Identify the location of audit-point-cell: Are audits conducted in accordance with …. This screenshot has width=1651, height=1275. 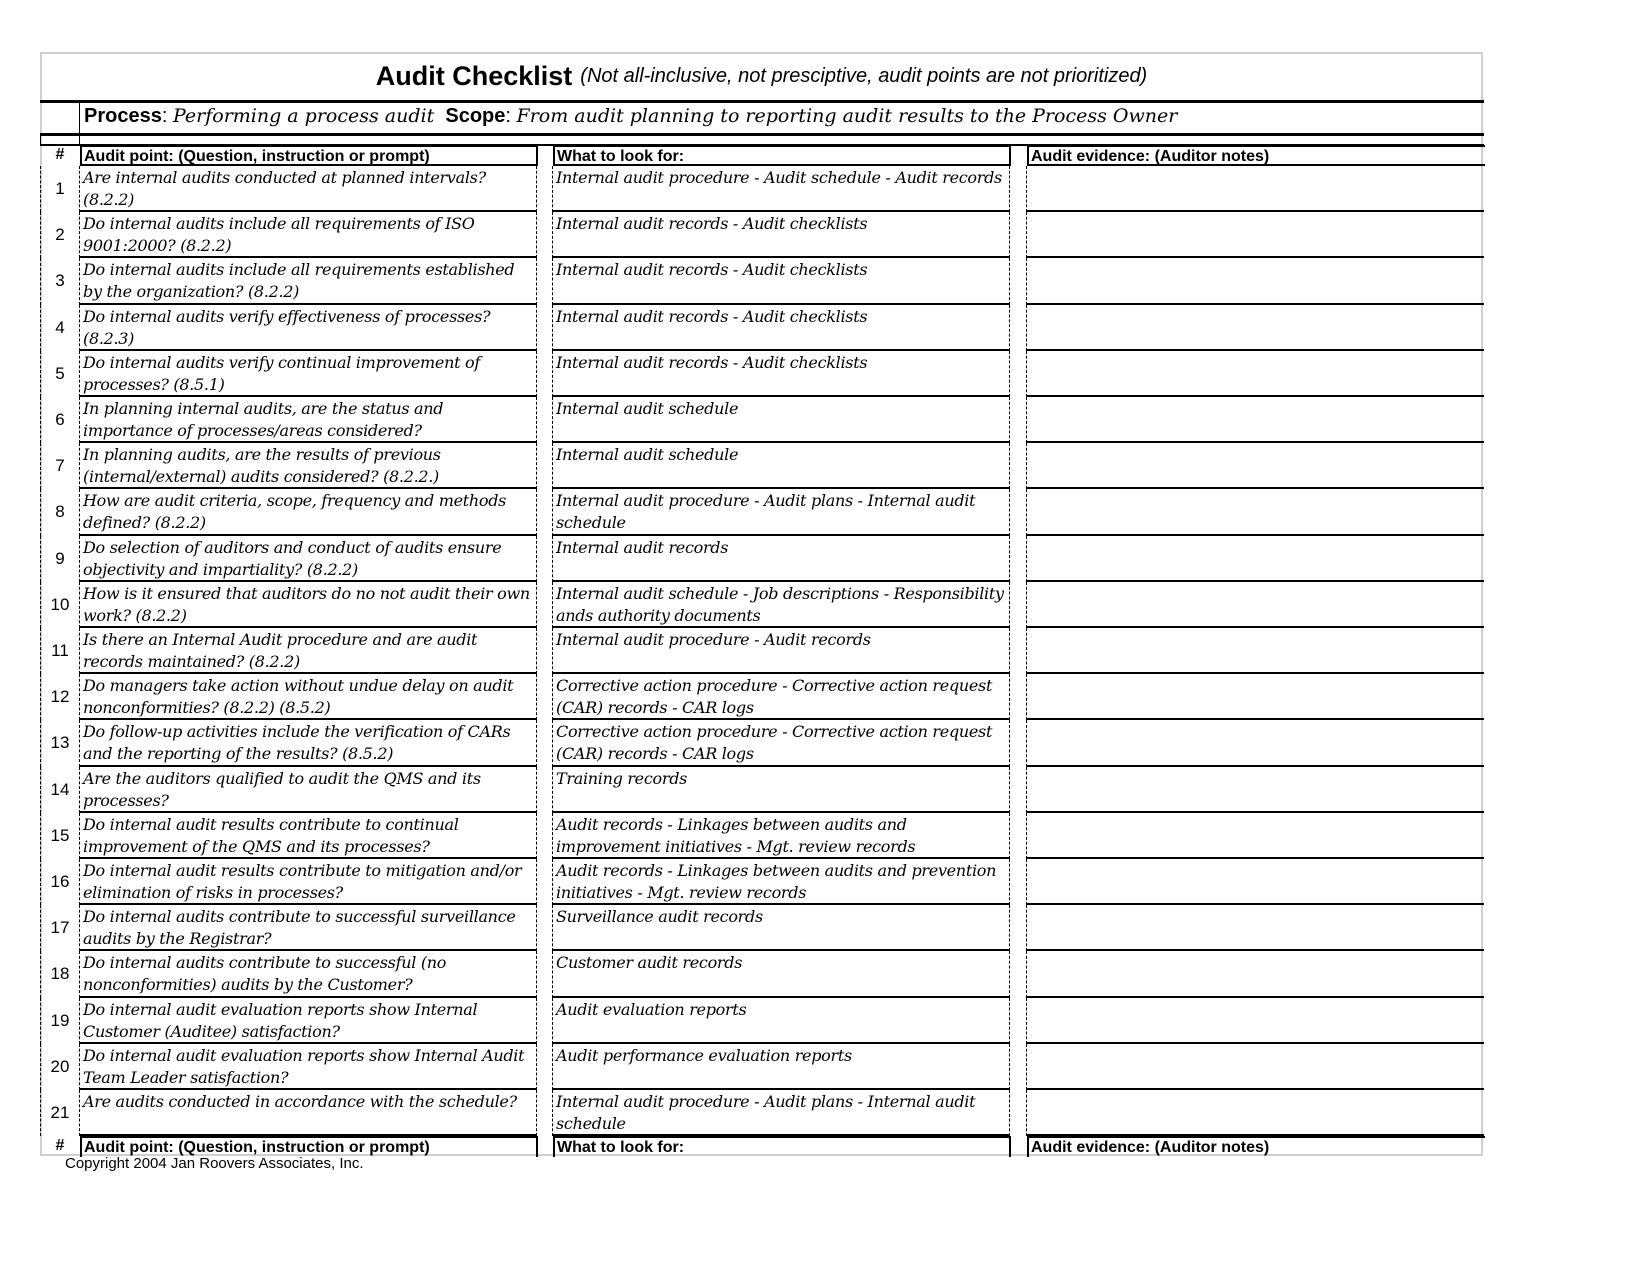
(308, 1113).